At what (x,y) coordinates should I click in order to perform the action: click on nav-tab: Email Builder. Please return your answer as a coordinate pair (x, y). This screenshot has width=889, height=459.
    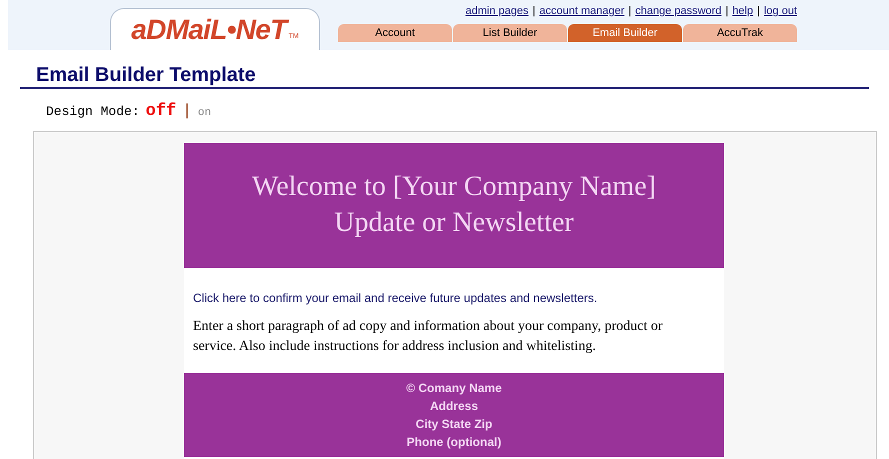
    Looking at the image, I should click on (625, 33).